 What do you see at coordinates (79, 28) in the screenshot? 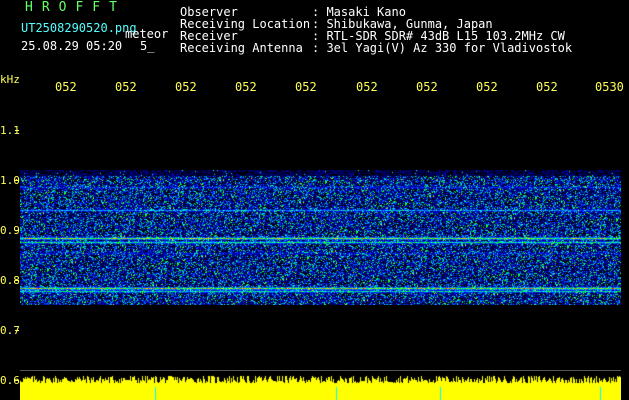
I see `filename-label: UT2508290520.png` at bounding box center [79, 28].